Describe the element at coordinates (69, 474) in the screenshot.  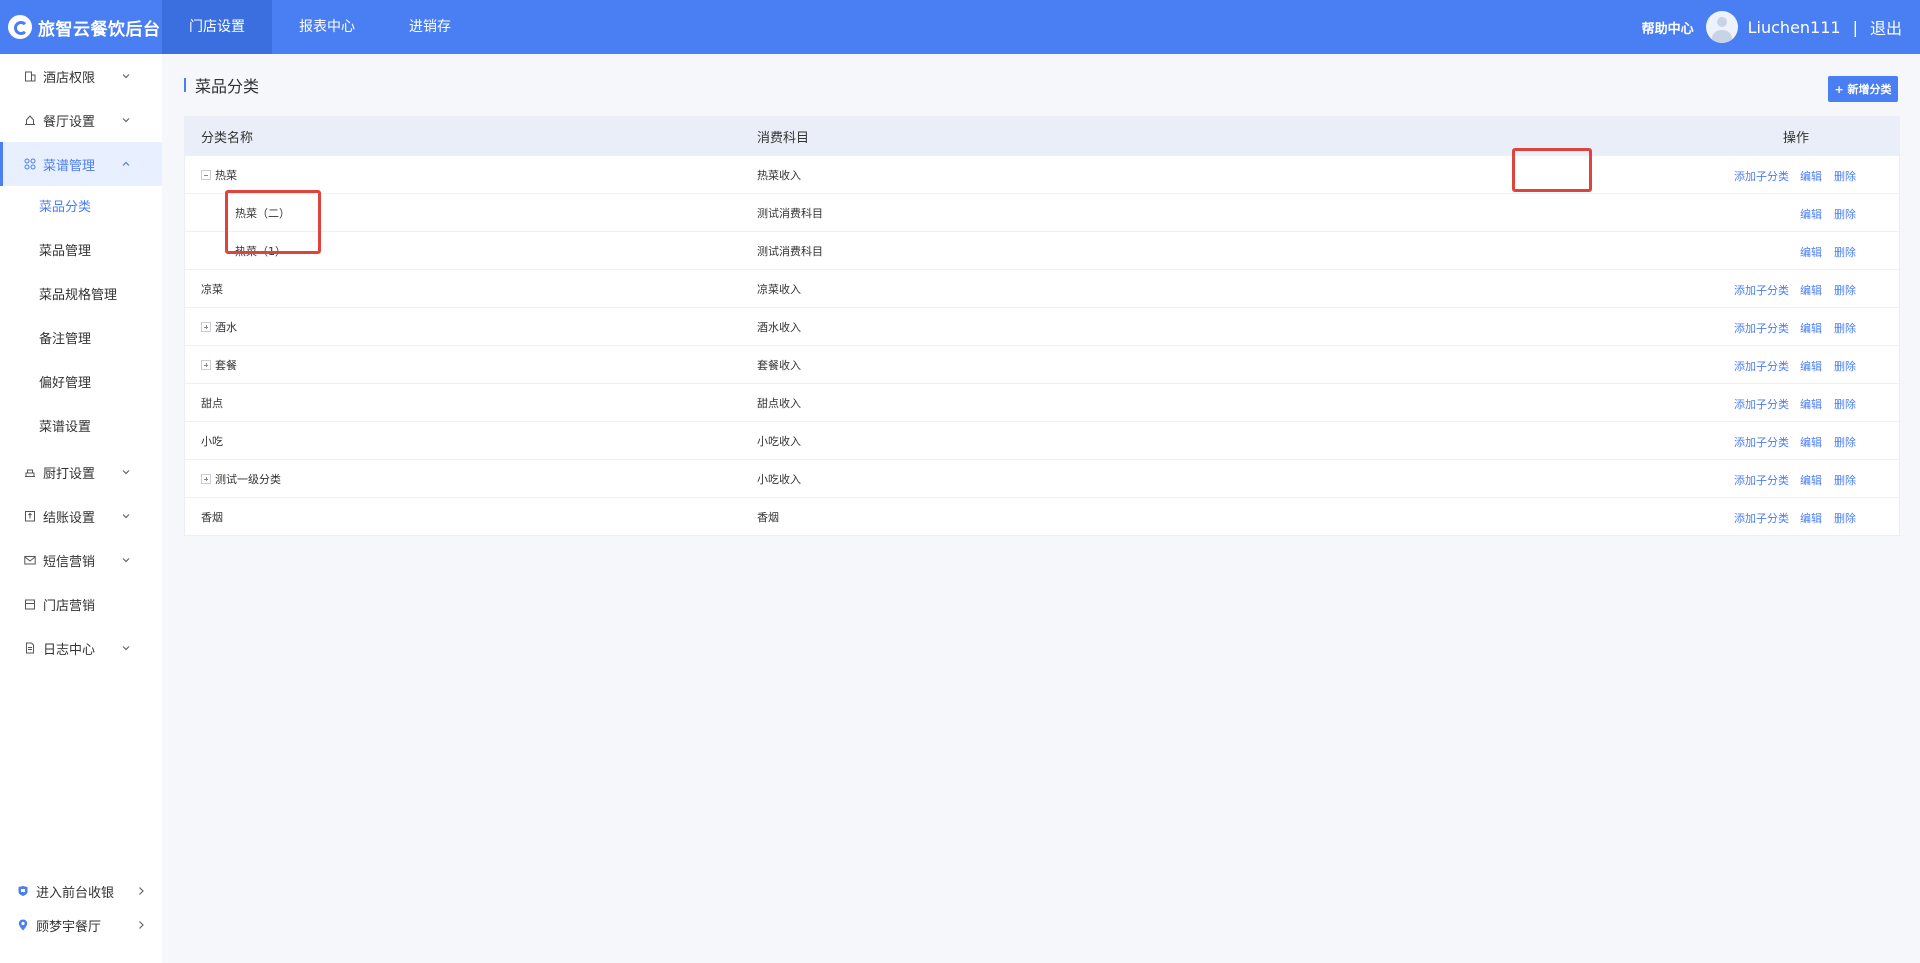
I see `sidebar-item-label: 厨打设置` at that location.